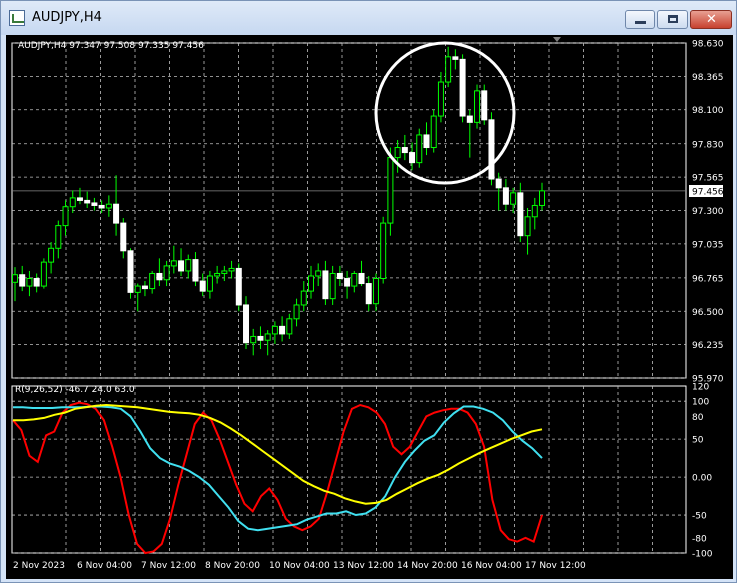 The image size is (737, 583). What do you see at coordinates (672, 19) in the screenshot?
I see `maximize-button` at bounding box center [672, 19].